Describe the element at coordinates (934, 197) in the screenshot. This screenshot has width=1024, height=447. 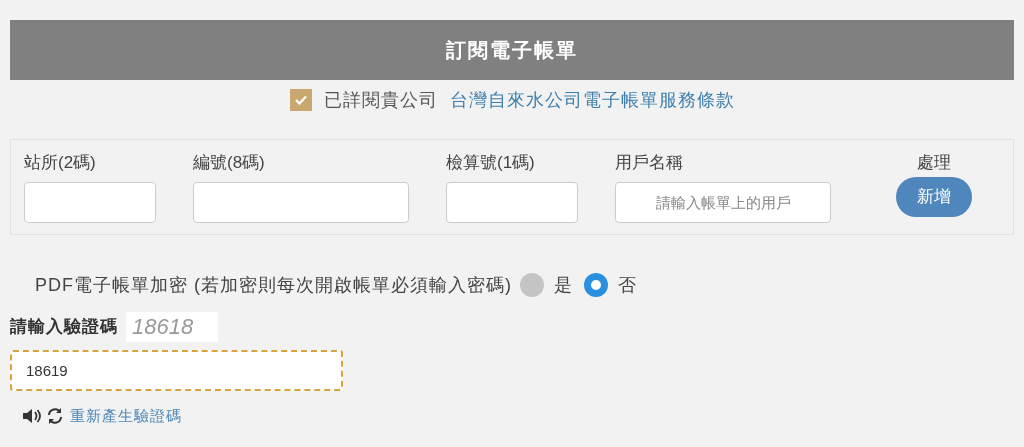
I see `add-button: 新增` at that location.